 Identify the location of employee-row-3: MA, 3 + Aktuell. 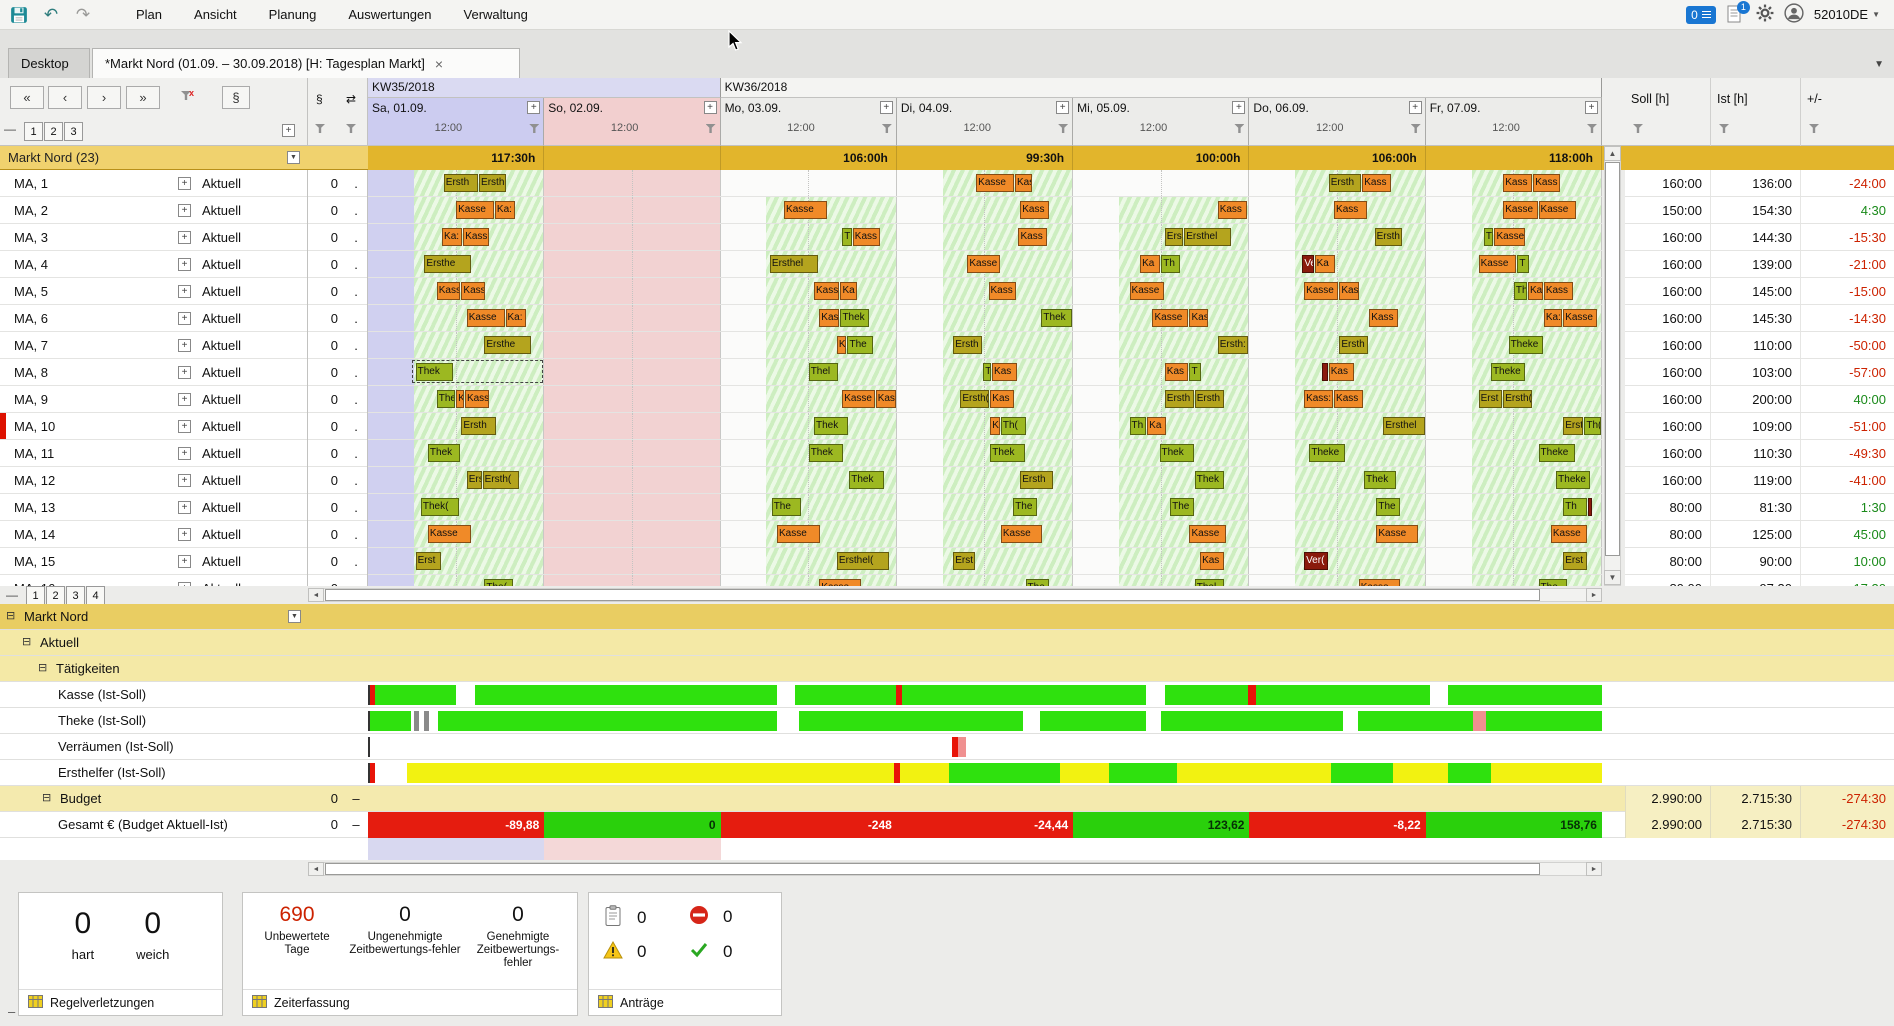
(153, 237).